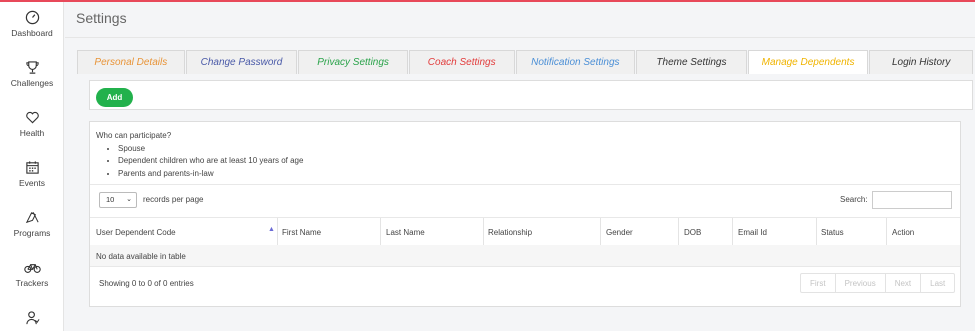  What do you see at coordinates (692, 232) in the screenshot?
I see `column-header-dob: DOB` at bounding box center [692, 232].